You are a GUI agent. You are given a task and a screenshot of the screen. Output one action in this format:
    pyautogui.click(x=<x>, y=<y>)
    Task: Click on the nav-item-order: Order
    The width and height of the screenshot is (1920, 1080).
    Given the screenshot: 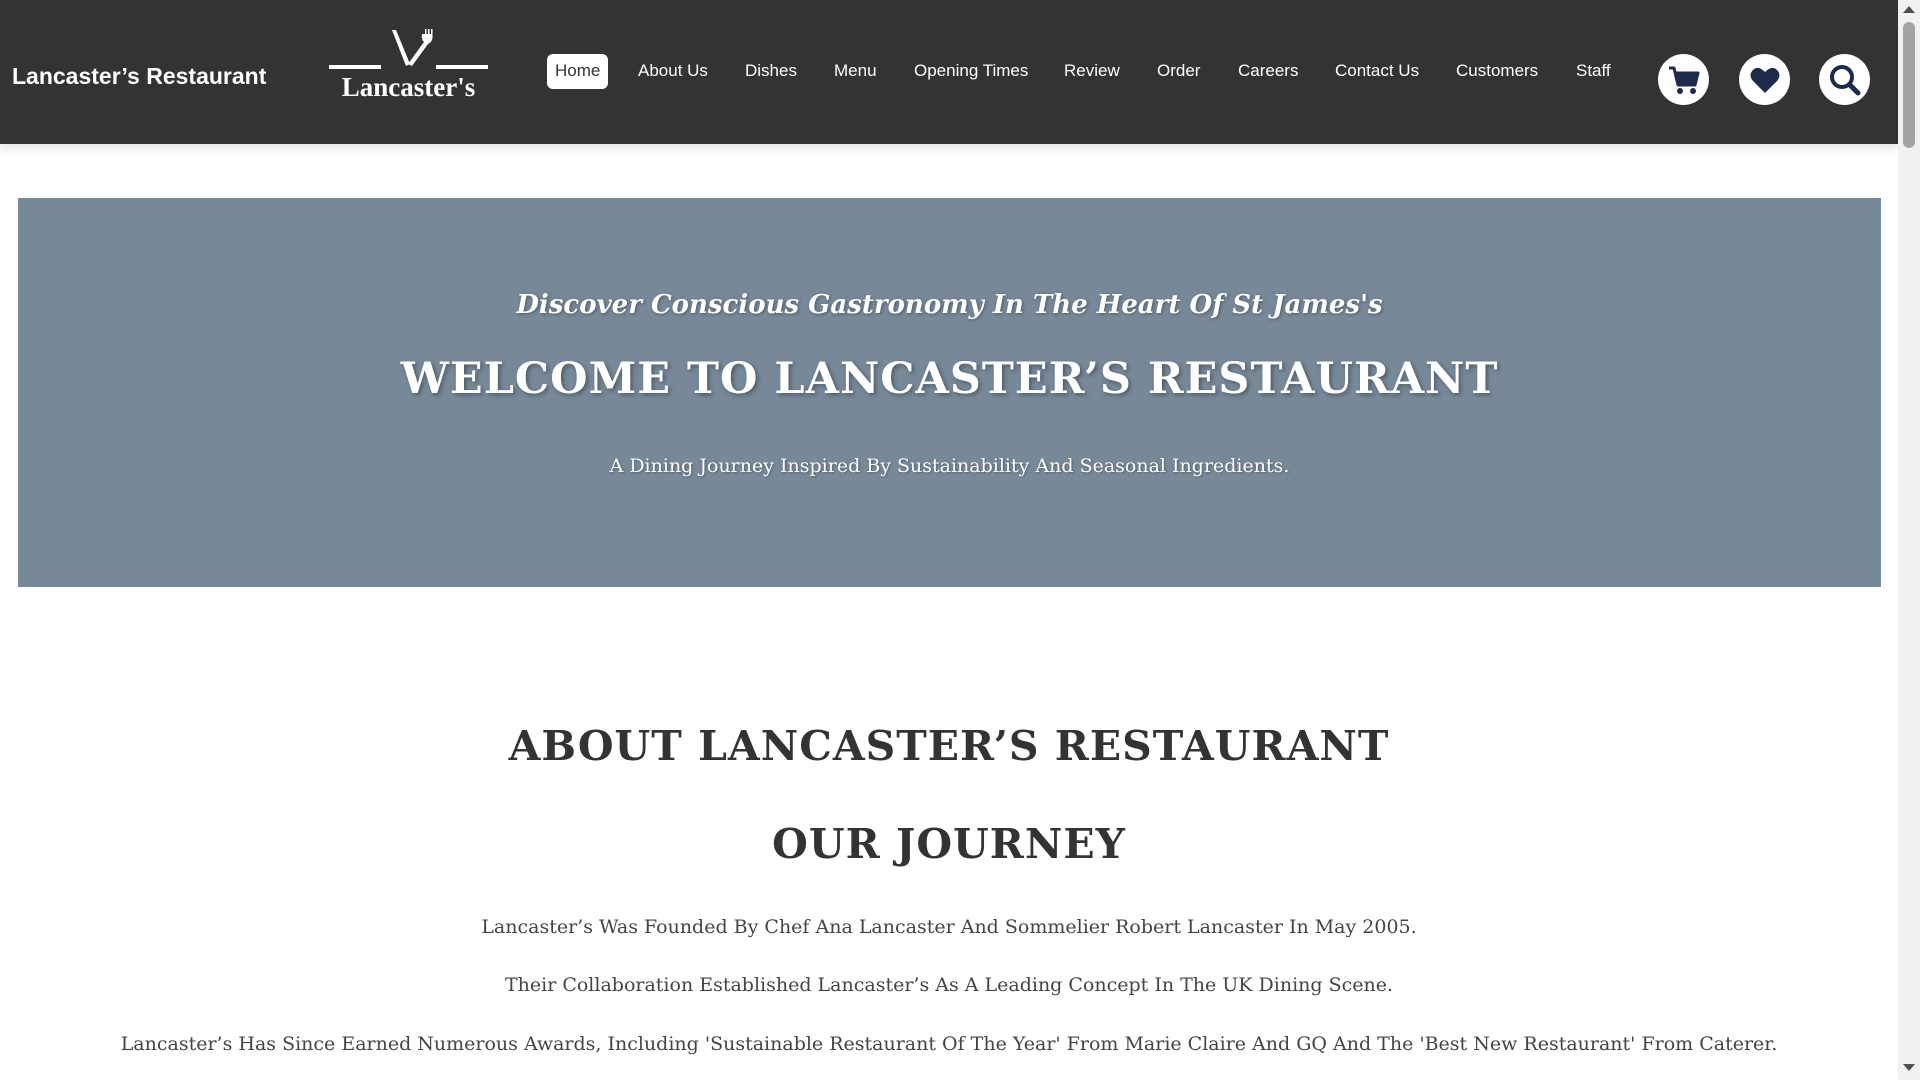 What is the action you would take?
    pyautogui.click(x=1178, y=71)
    